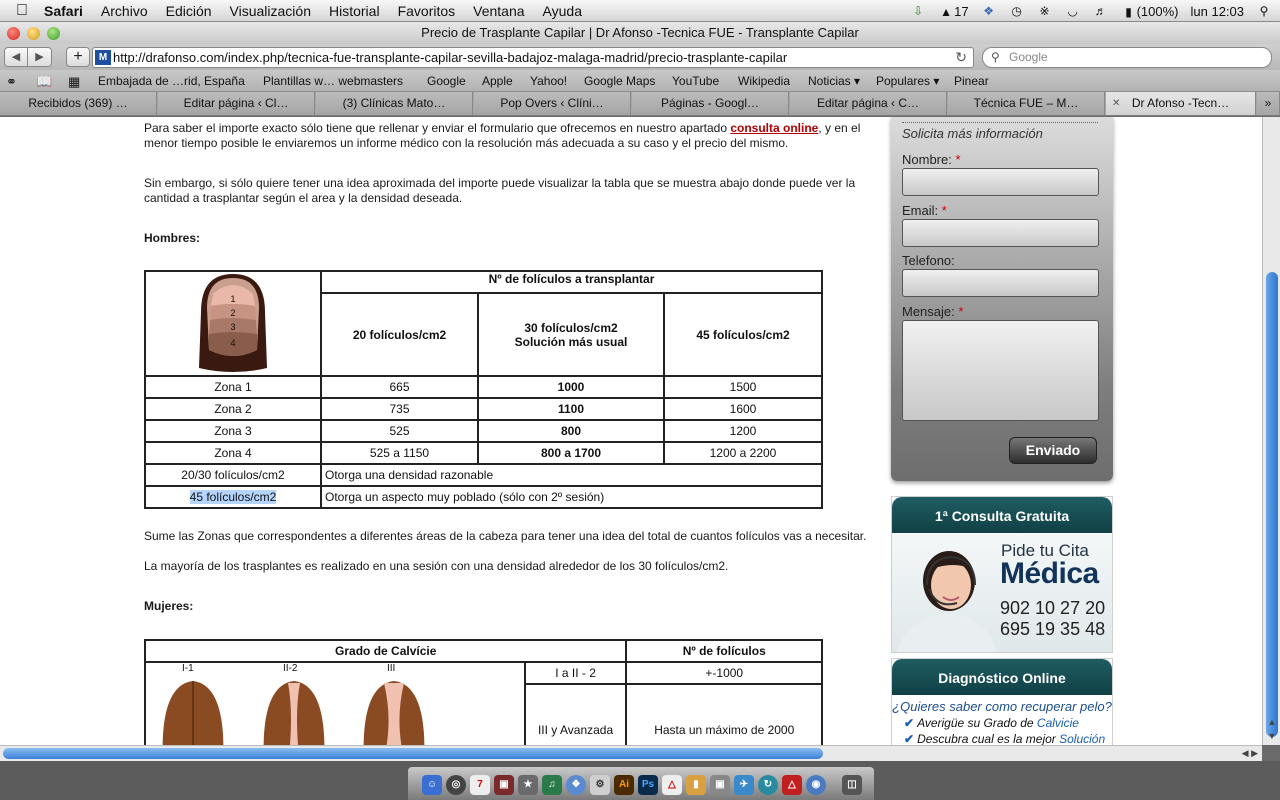 The height and width of the screenshot is (800, 1280). I want to click on wifi-icon: ◡, so click(1073, 11).